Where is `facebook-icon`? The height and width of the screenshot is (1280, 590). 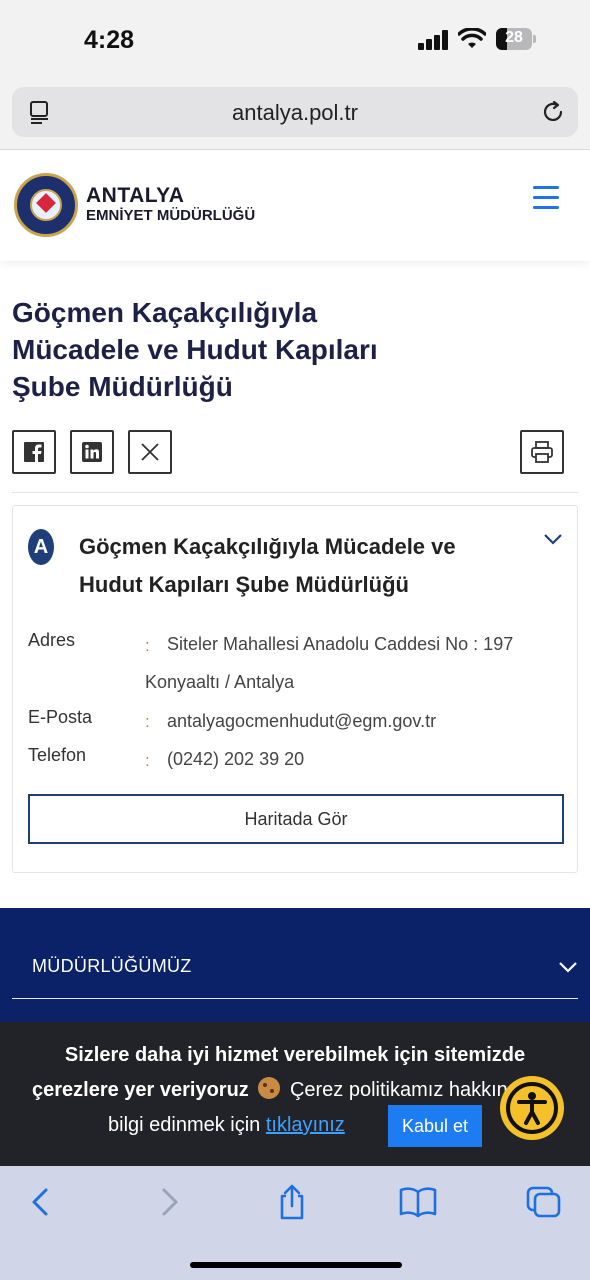
facebook-icon is located at coordinates (34, 452).